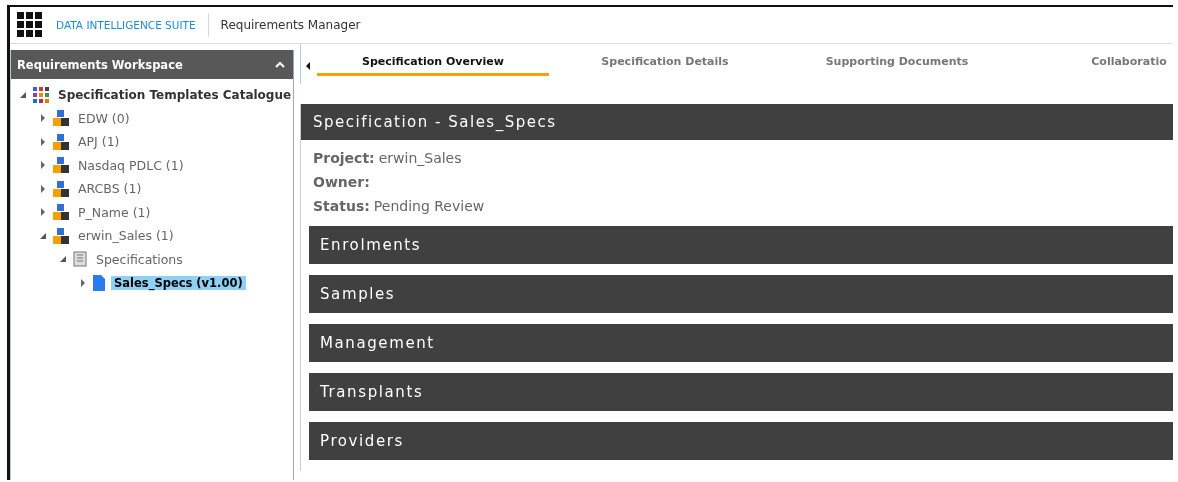 The width and height of the screenshot is (1178, 482). What do you see at coordinates (897, 63) in the screenshot?
I see `tab: Supporting Documents` at bounding box center [897, 63].